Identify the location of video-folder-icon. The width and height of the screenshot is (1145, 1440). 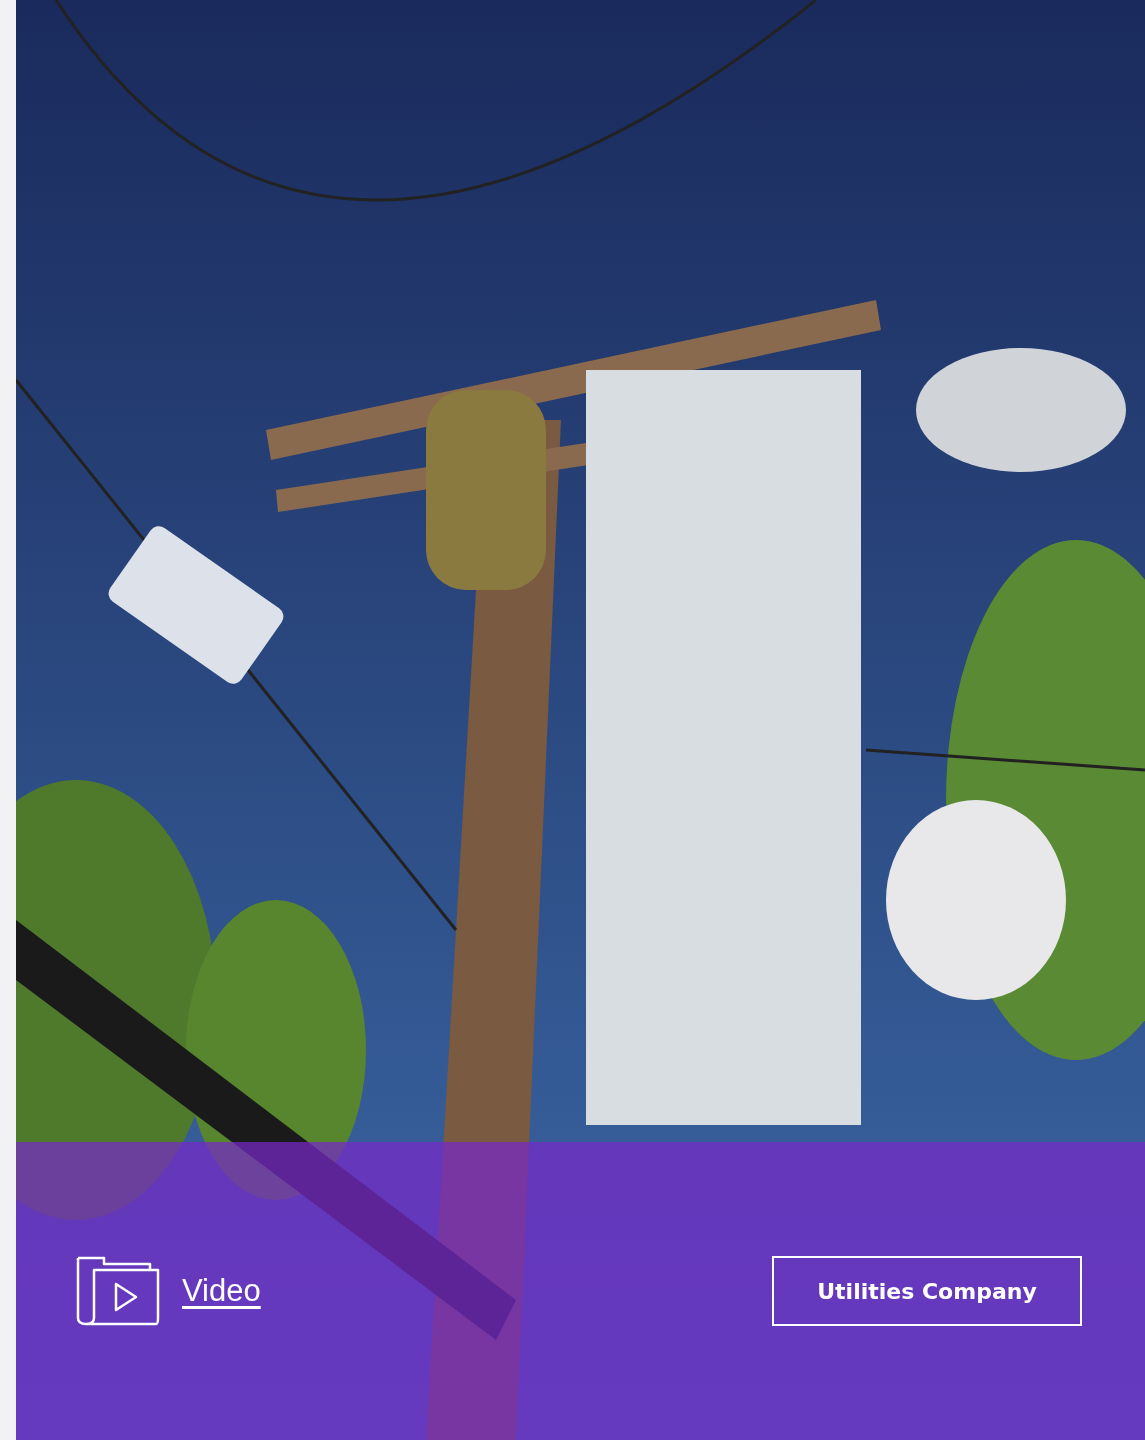
(118, 1291).